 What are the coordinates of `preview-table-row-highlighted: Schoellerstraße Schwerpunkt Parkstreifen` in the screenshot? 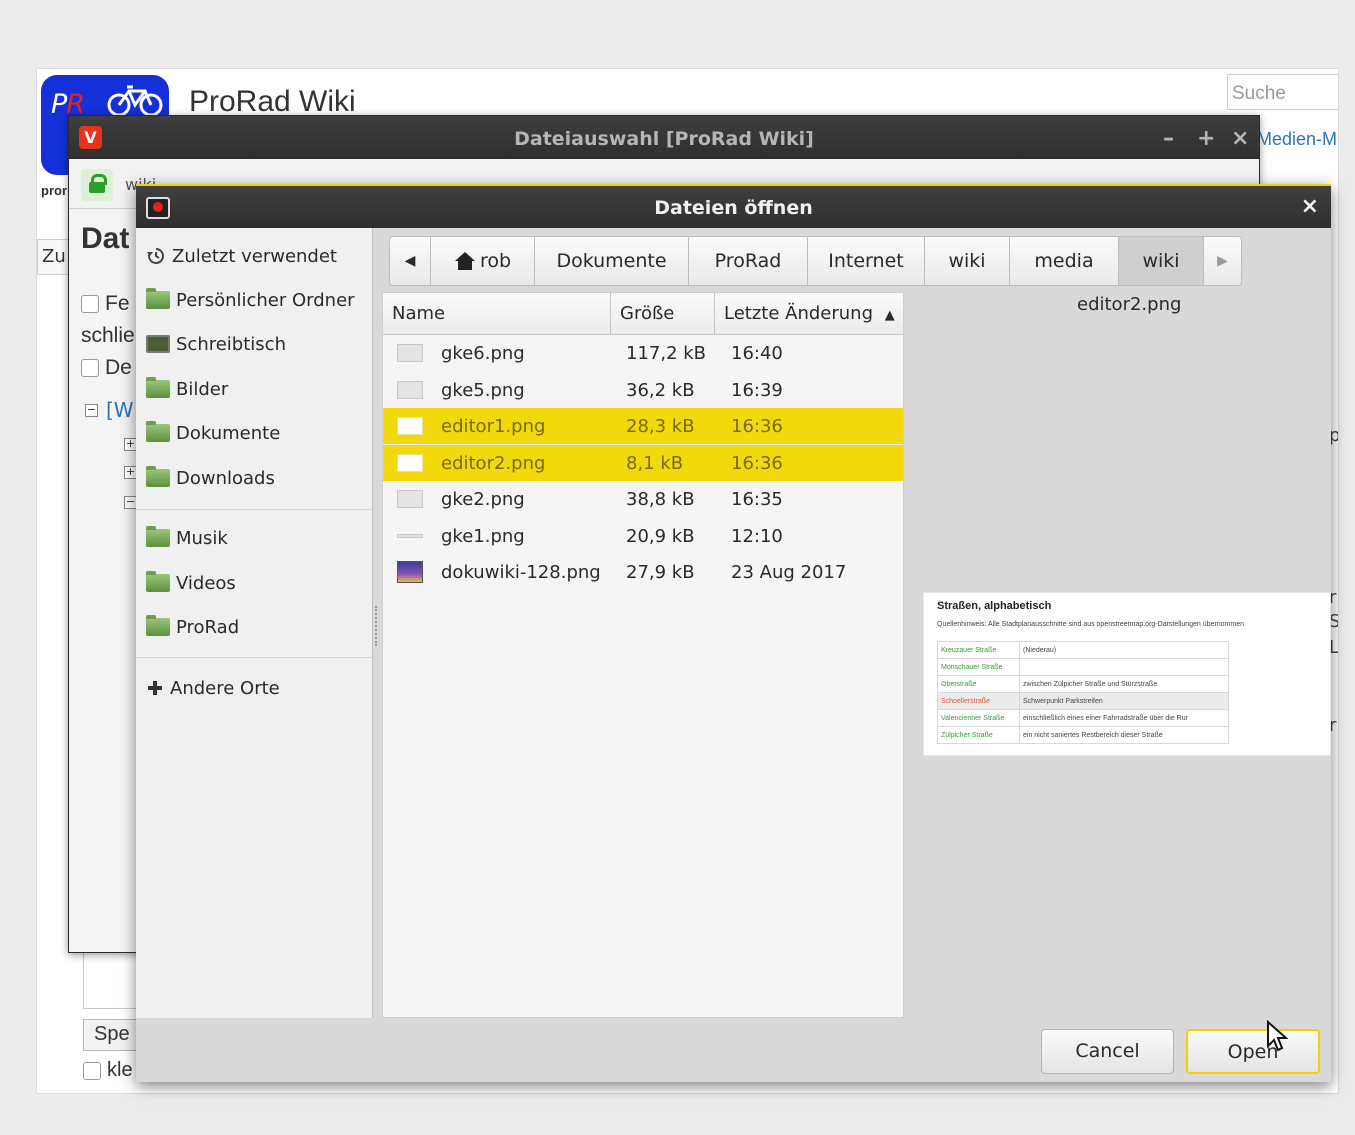 It's located at (1083, 701).